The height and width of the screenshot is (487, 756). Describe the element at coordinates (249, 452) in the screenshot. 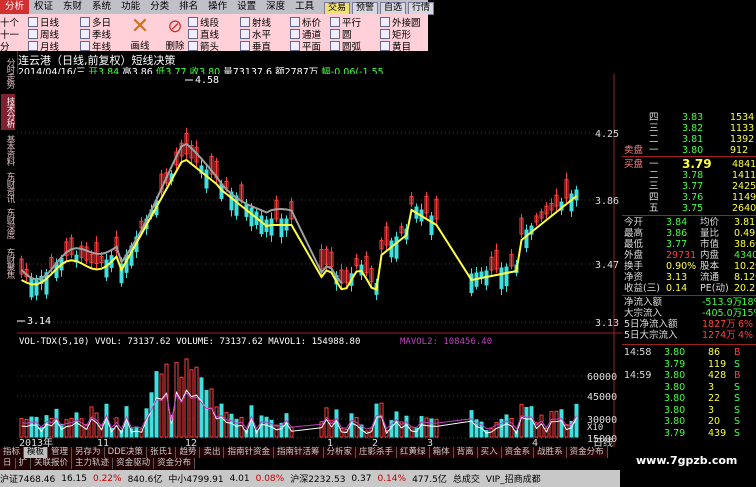

I see `indicator-tab-8: 指南针资金` at that location.